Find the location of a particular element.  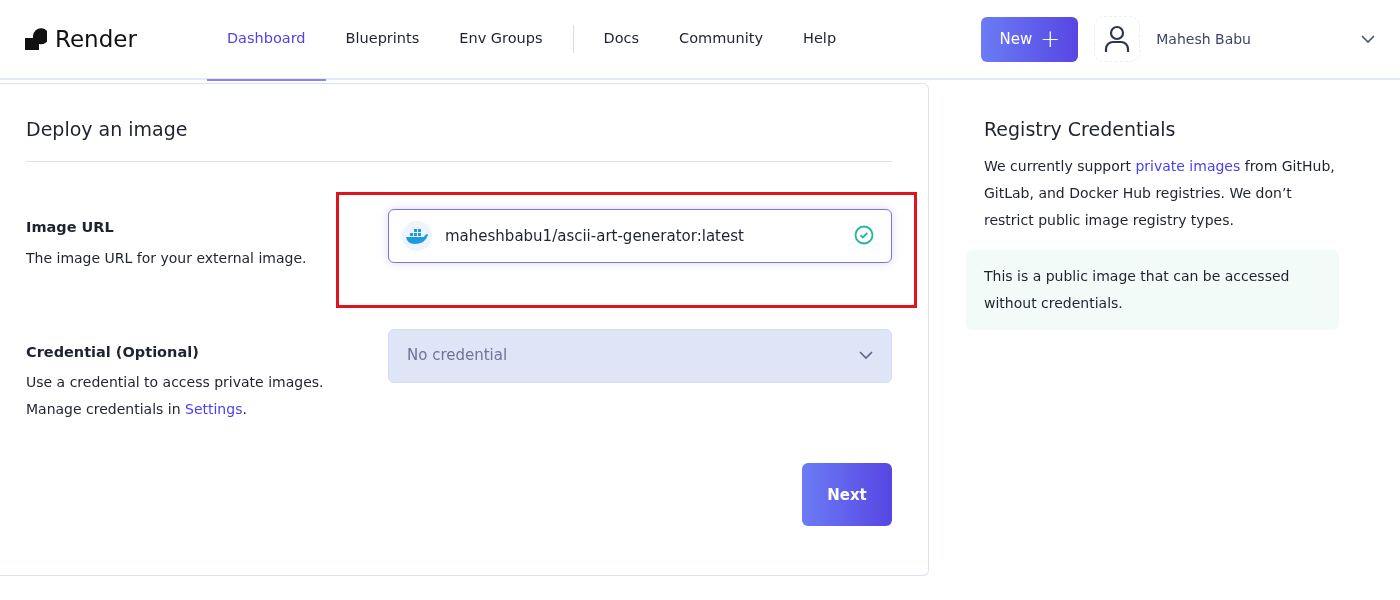

brand-name: Render is located at coordinates (96, 39).